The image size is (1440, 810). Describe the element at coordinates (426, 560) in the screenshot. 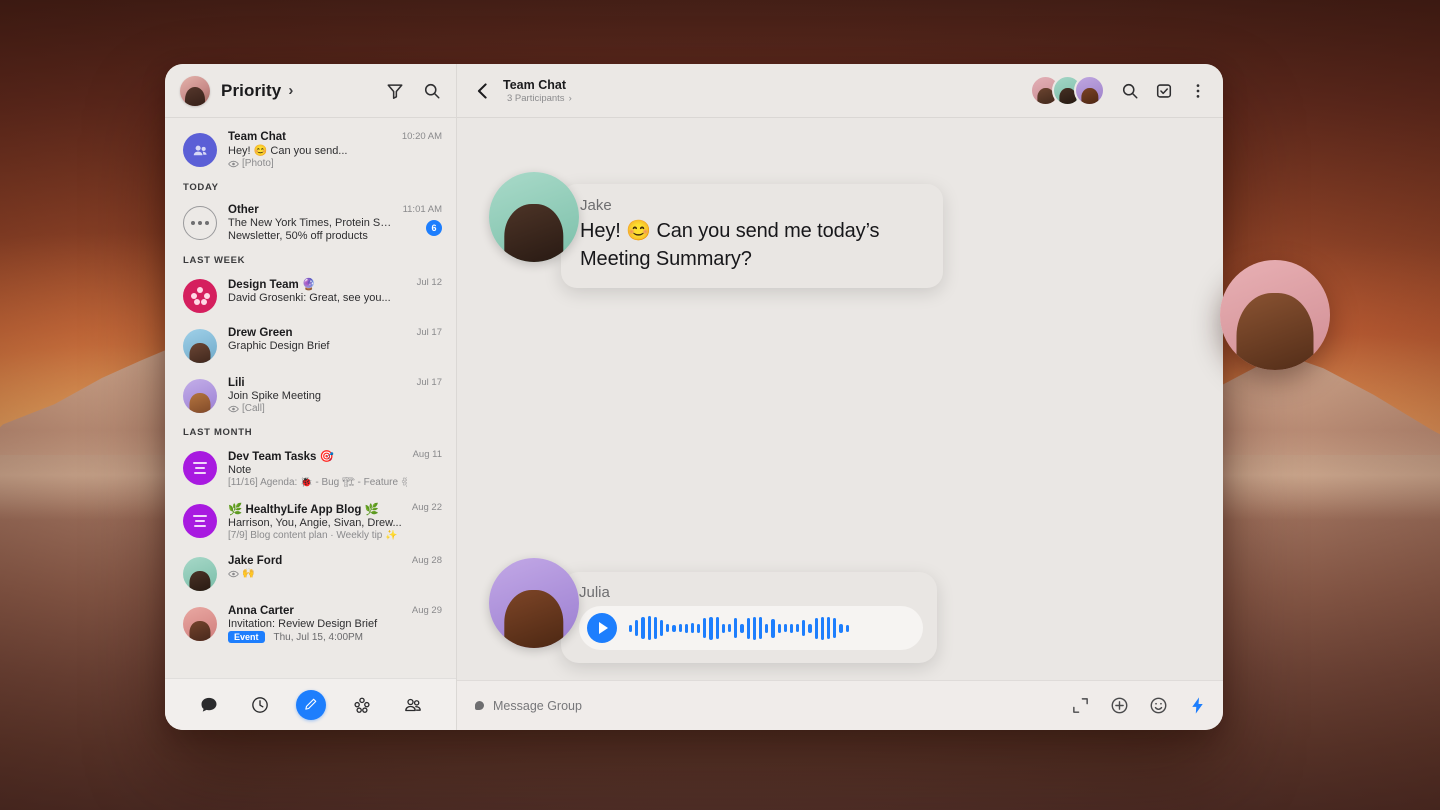

I see `timestamp: Aug 28` at that location.